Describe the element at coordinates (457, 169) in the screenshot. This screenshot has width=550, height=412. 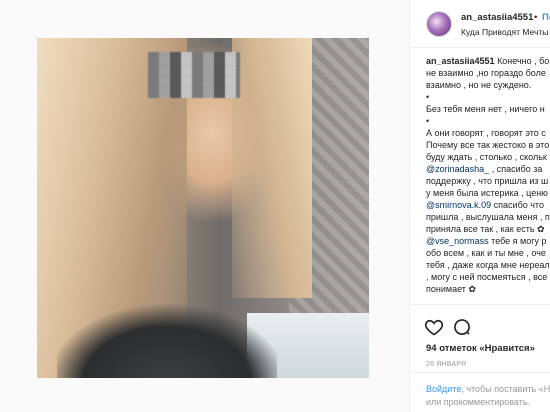
I see `mention-link: @zorinadasha_` at that location.